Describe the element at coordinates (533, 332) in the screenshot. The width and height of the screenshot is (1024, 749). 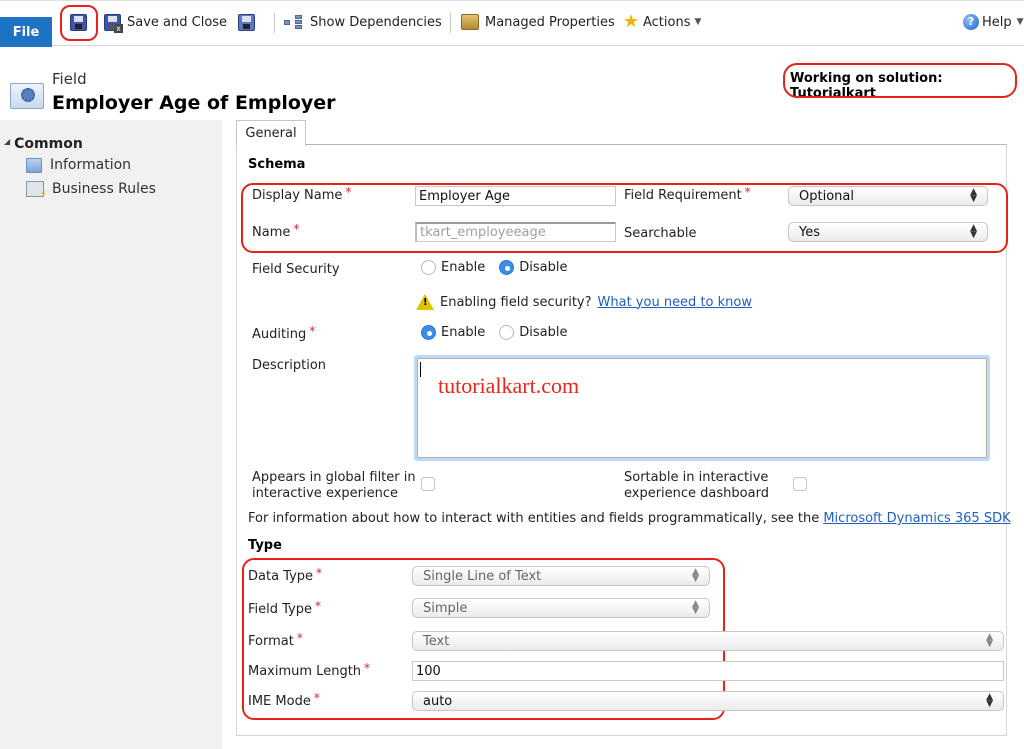
I see `auditing-disable-option: Disable` at that location.